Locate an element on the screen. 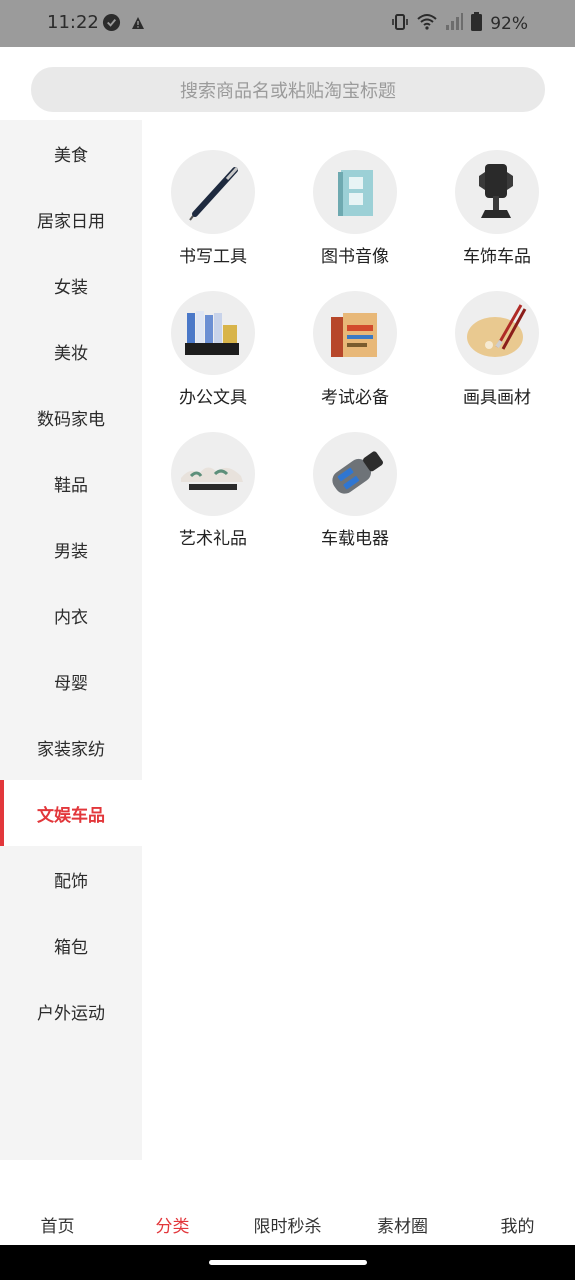  subcategory-car-electronics: 车载电器 is located at coordinates (355, 490).